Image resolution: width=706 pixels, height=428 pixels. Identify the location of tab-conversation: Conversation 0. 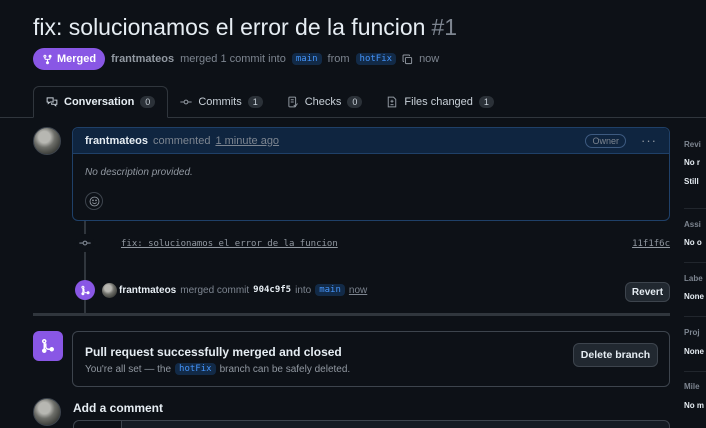
(101, 102).